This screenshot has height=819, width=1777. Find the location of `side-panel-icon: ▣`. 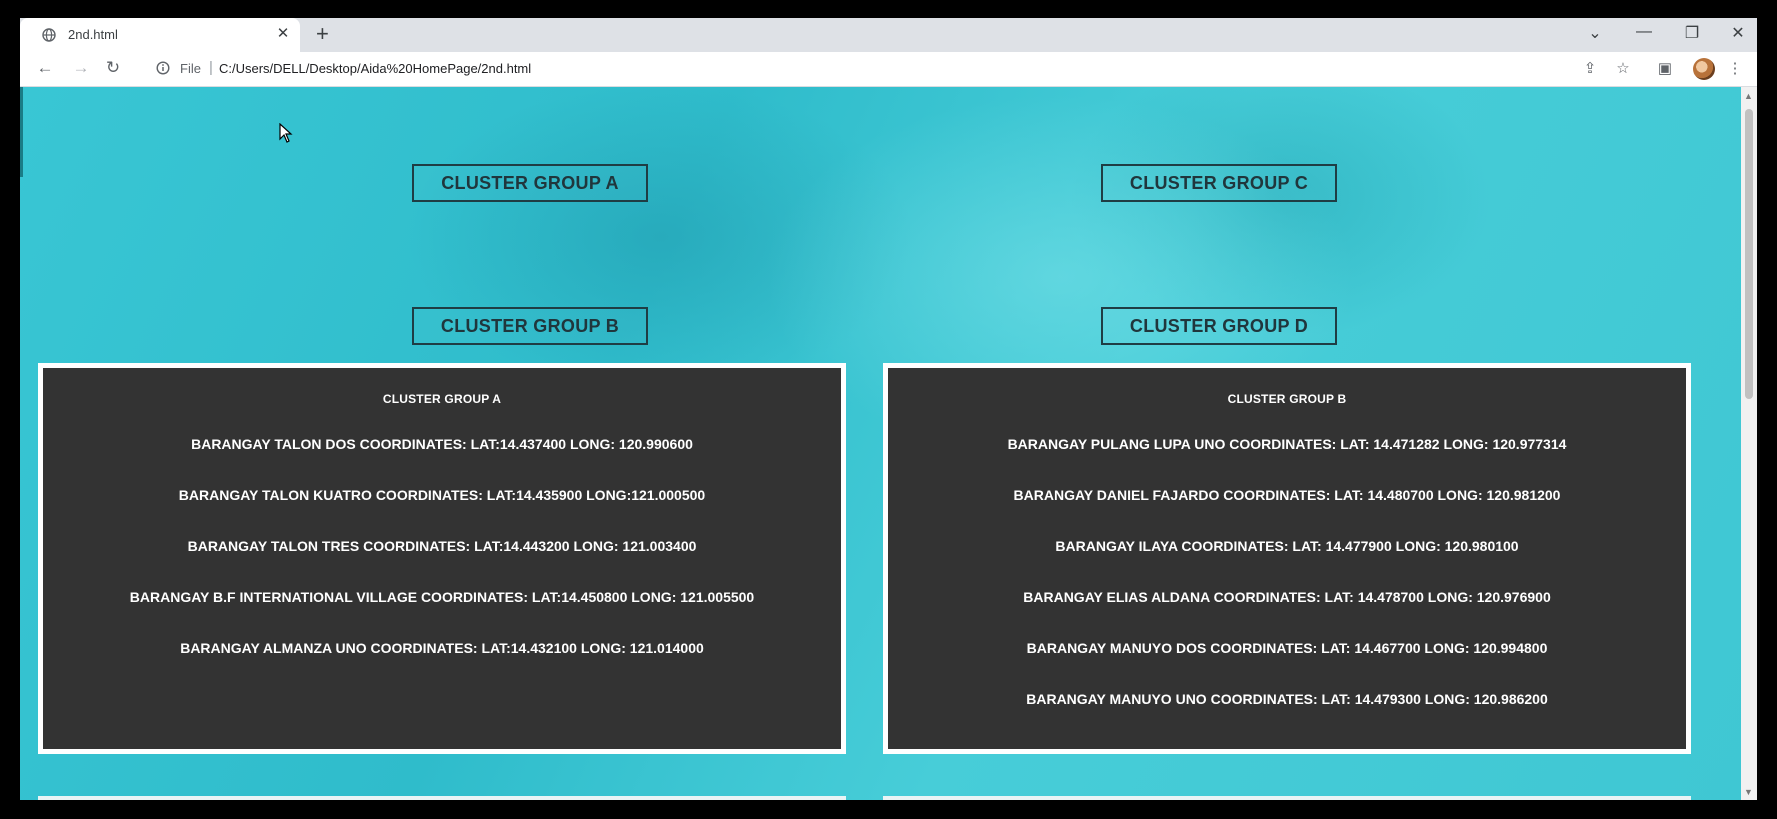

side-panel-icon: ▣ is located at coordinates (1665, 68).